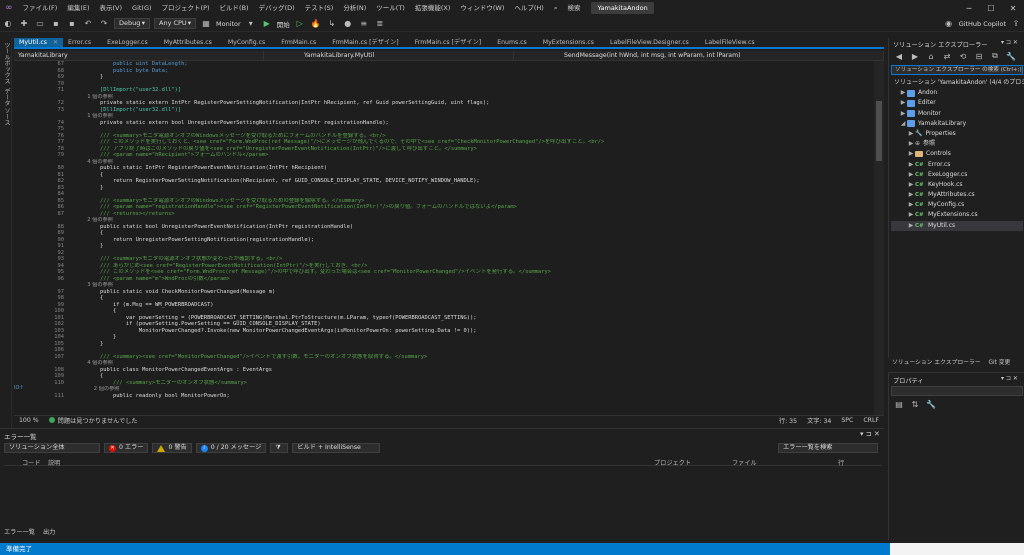 The image size is (1024, 555). Describe the element at coordinates (556, 8) in the screenshot. I see `search-icon: ⌕` at that location.